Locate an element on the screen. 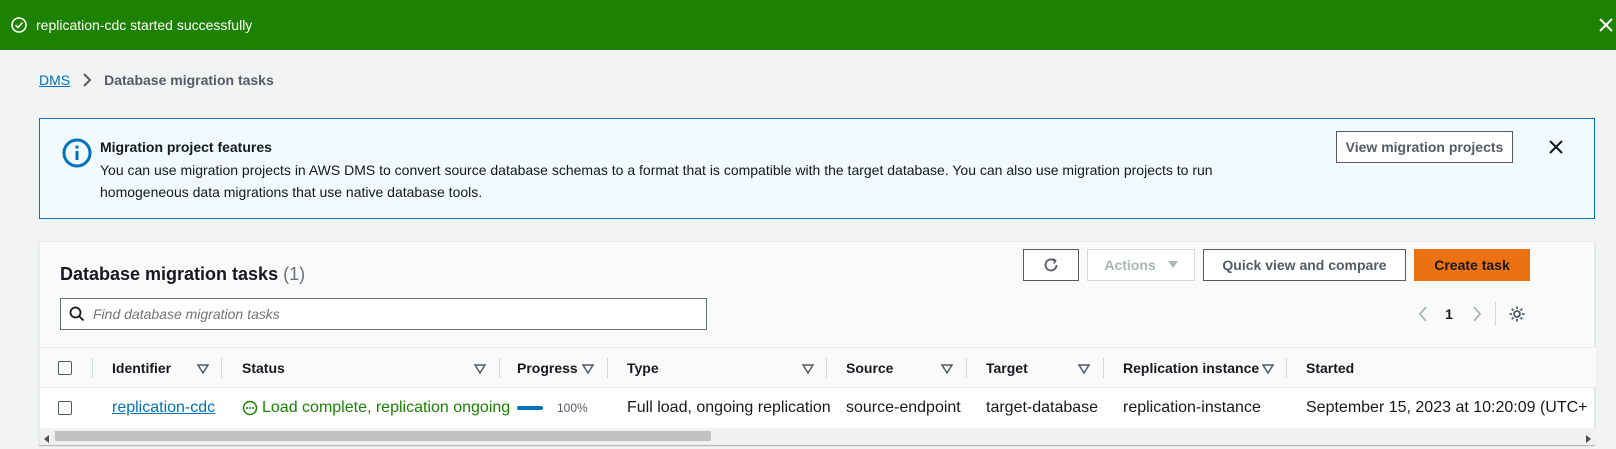 This screenshot has width=1616, height=449. panel-title: Database migration tasks (1) is located at coordinates (182, 274).